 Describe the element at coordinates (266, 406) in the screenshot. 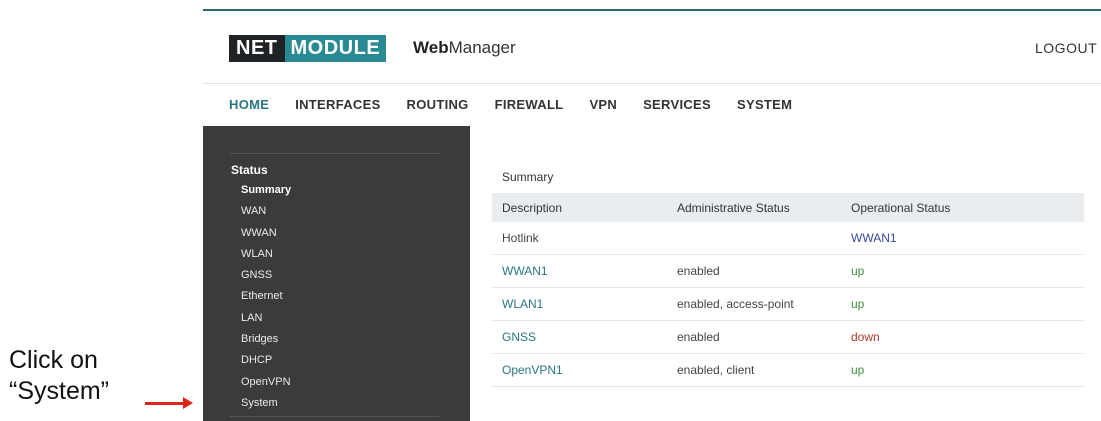

I see `sidebar-item-system: System` at that location.